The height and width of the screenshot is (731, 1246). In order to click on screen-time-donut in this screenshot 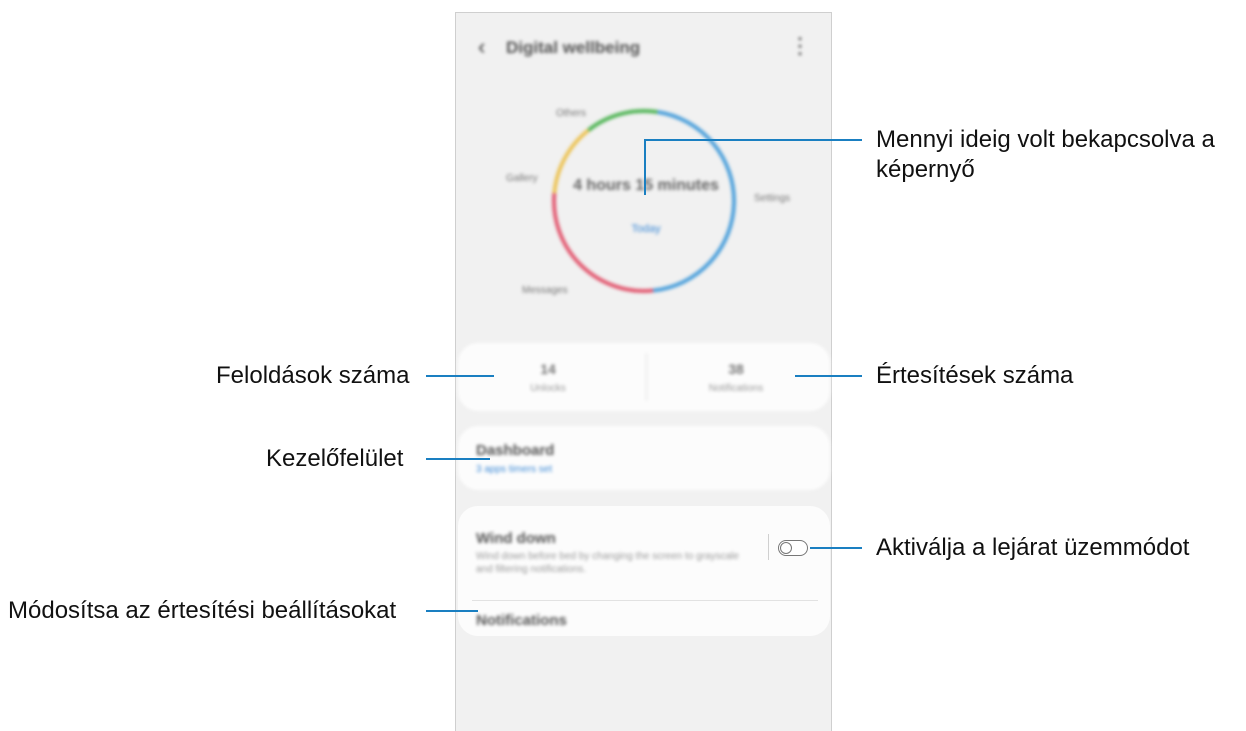, I will do `click(644, 201)`.